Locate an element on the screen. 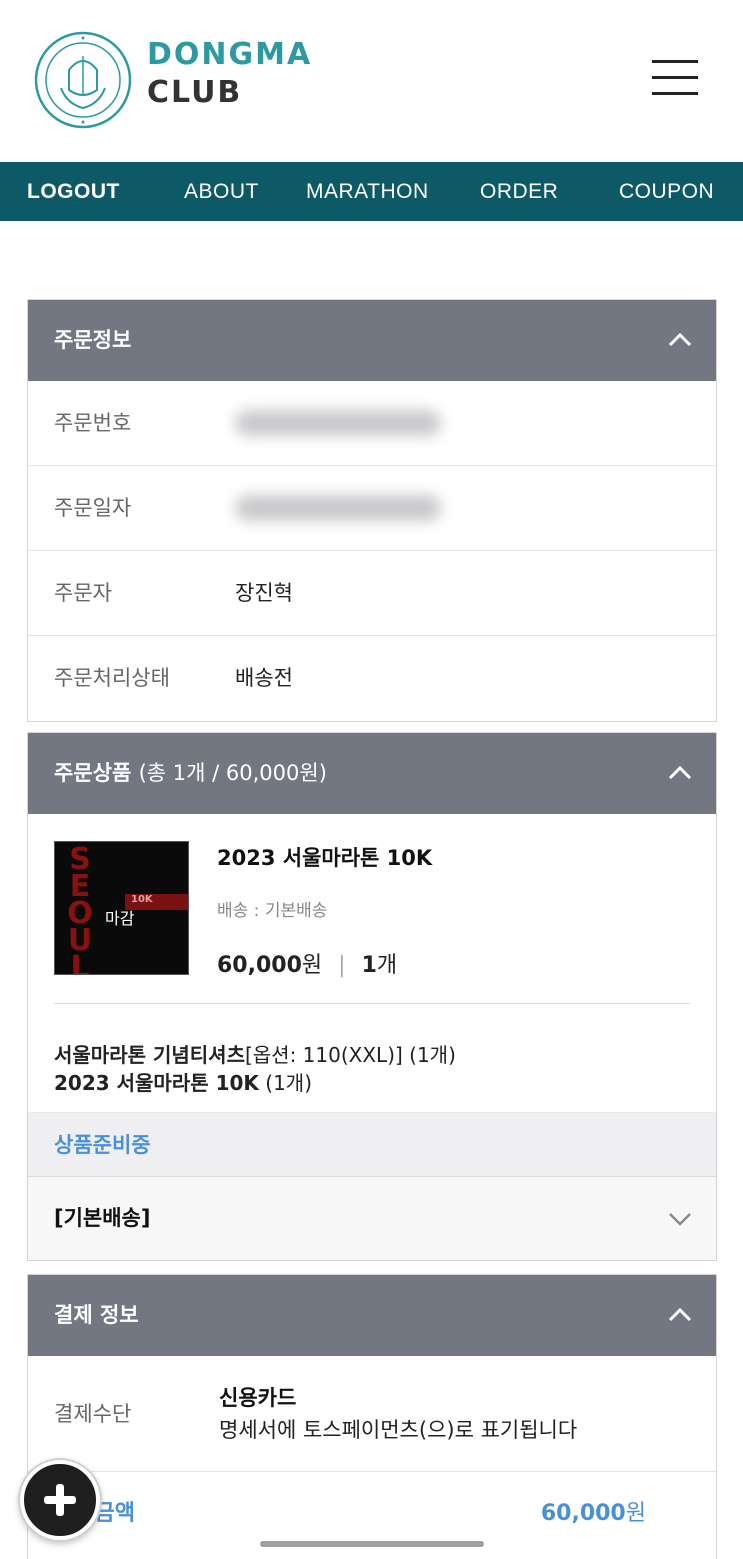  nav-about: ABOUT is located at coordinates (221, 191).